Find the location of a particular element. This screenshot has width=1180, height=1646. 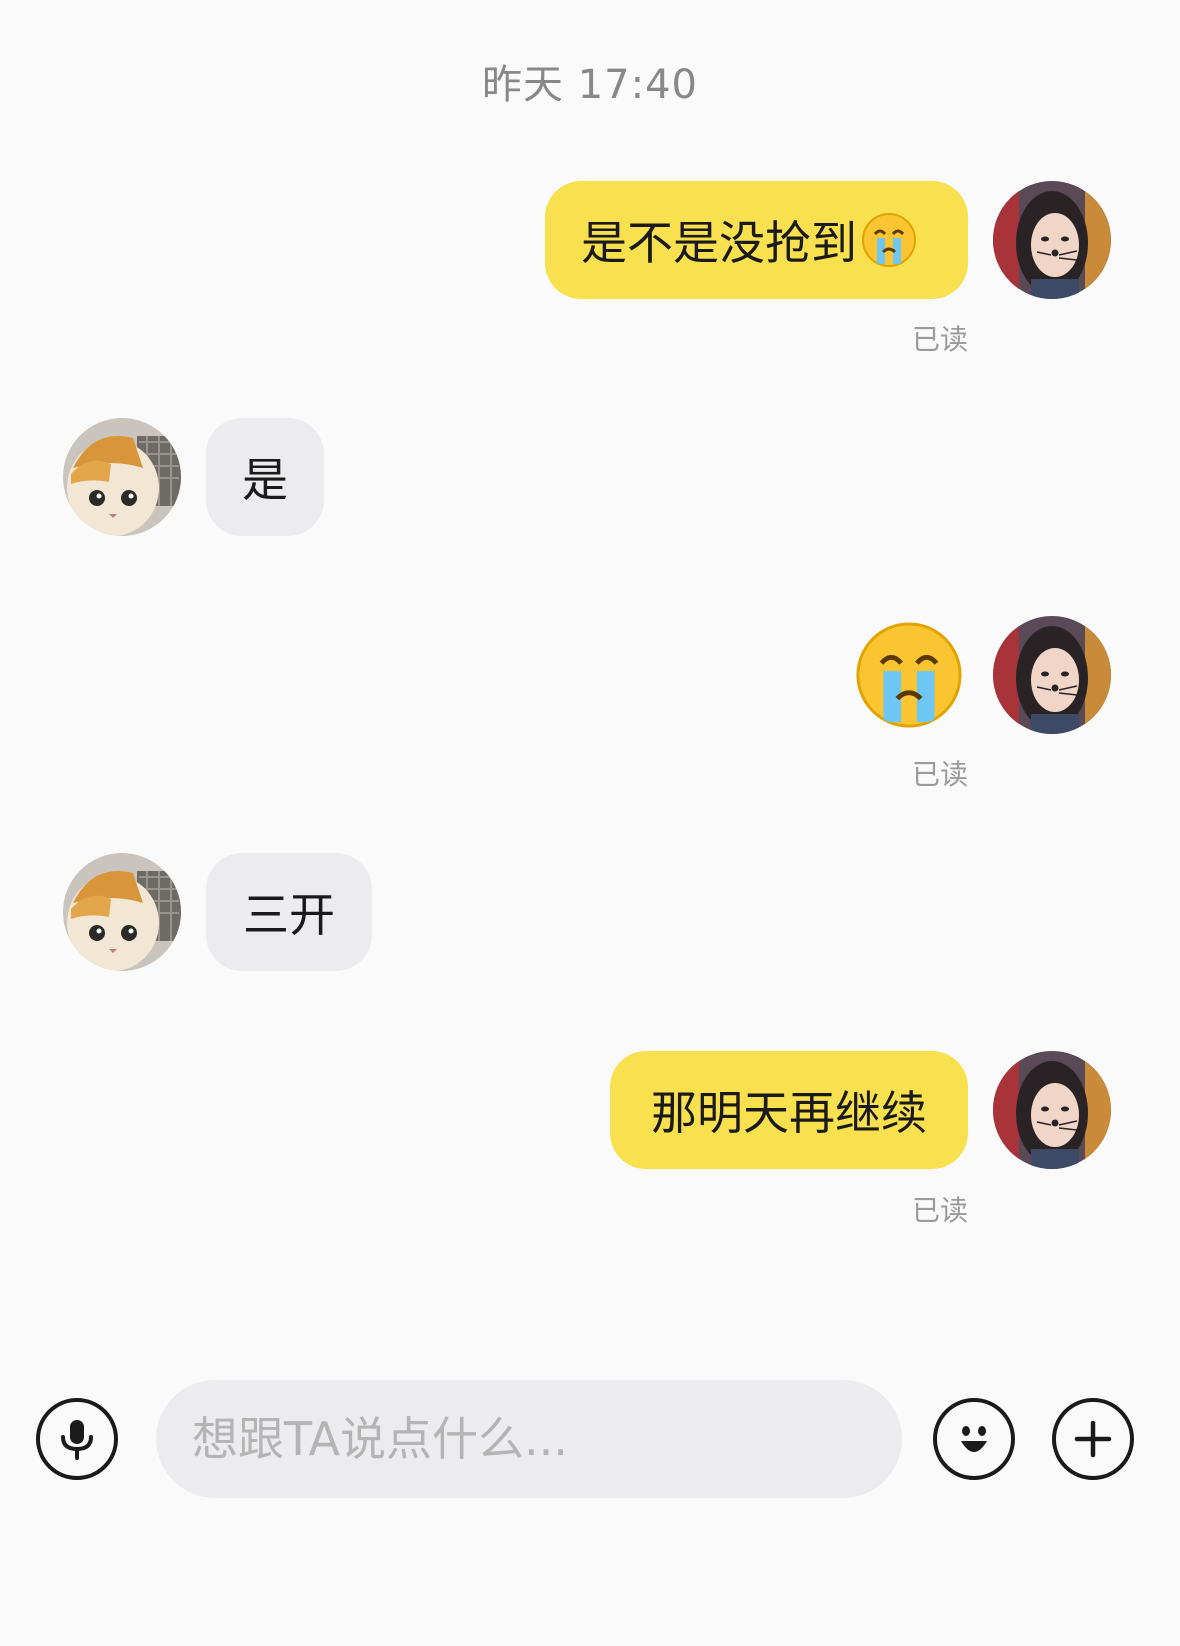

my-message-bubble: 那明天再继续 is located at coordinates (789, 1110).